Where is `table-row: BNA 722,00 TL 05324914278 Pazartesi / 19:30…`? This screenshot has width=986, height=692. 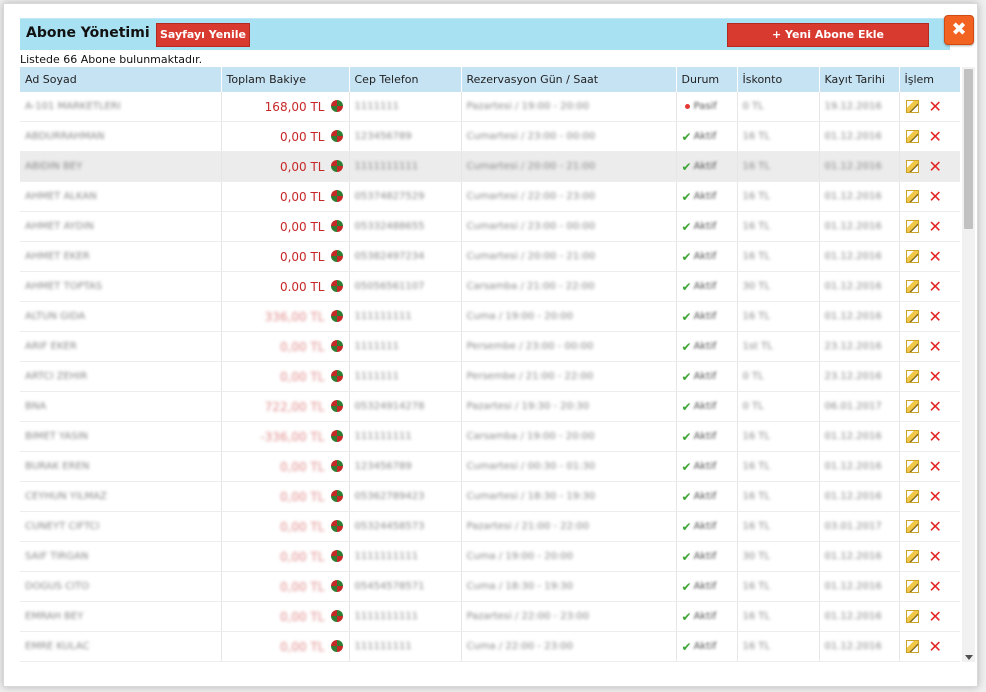 table-row: BNA 722,00 TL 05324914278 Pazartesi / 19:30… is located at coordinates (490, 406).